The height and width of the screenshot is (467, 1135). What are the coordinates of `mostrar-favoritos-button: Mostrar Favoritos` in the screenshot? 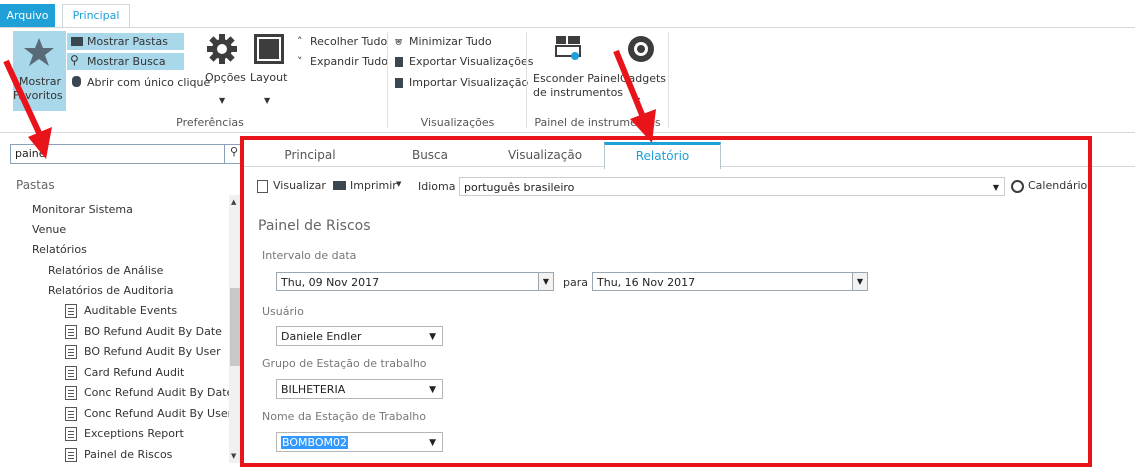 It's located at (39, 71).